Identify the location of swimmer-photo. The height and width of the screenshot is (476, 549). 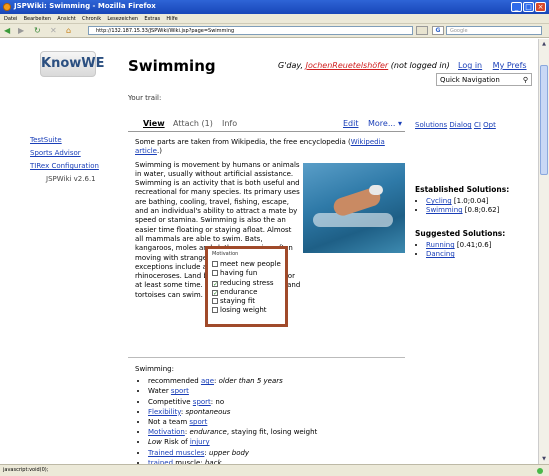
(354, 208).